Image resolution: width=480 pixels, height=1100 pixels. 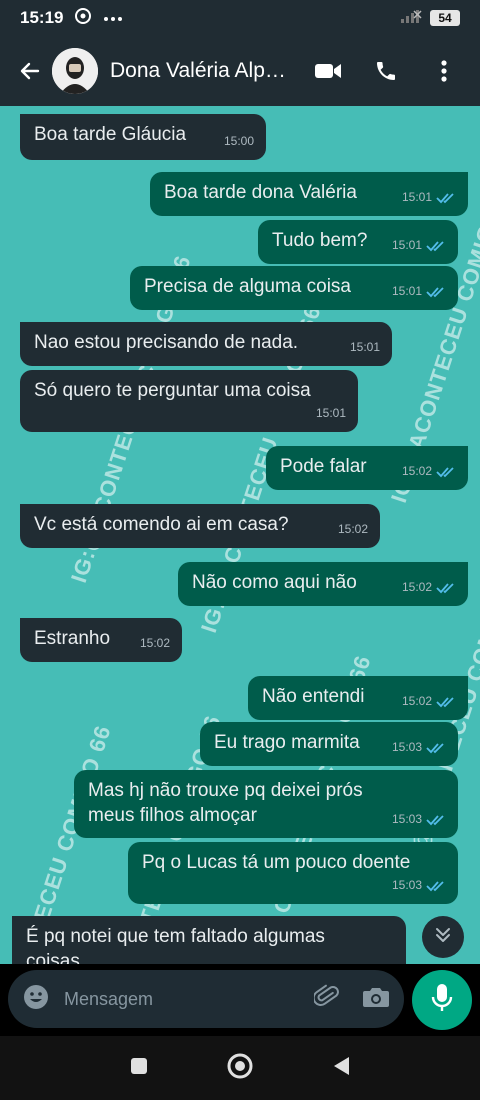 I want to click on message-outgoing: Pq o Lucas tá um pouco doente 15:03, so click(x=293, y=873).